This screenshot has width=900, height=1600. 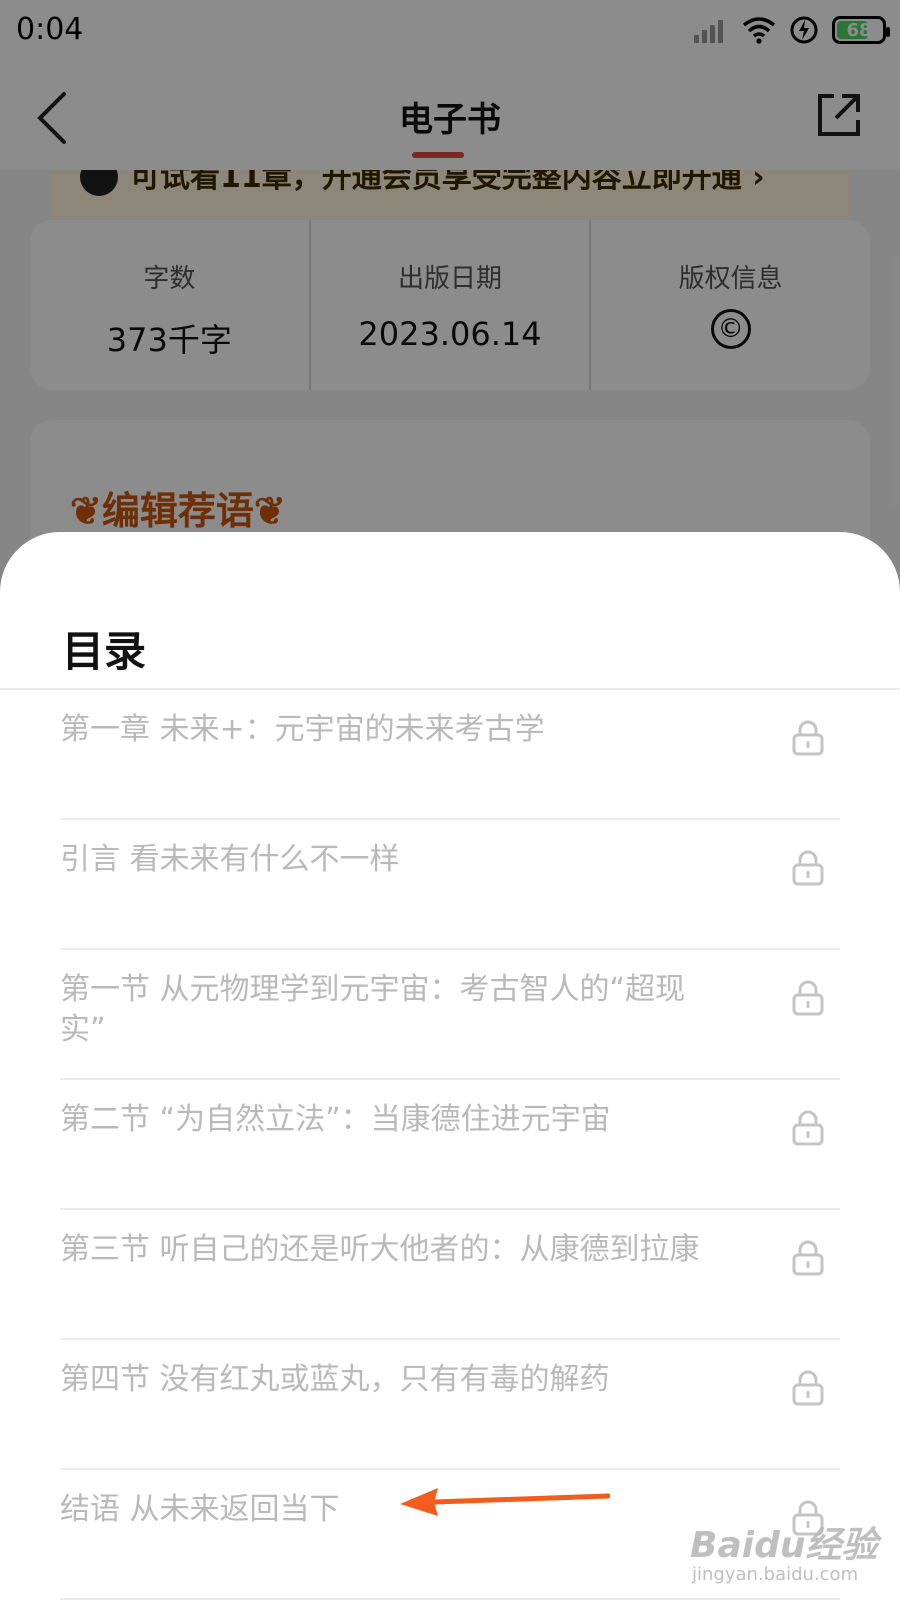 What do you see at coordinates (104, 651) in the screenshot?
I see `toc-title: 目录` at bounding box center [104, 651].